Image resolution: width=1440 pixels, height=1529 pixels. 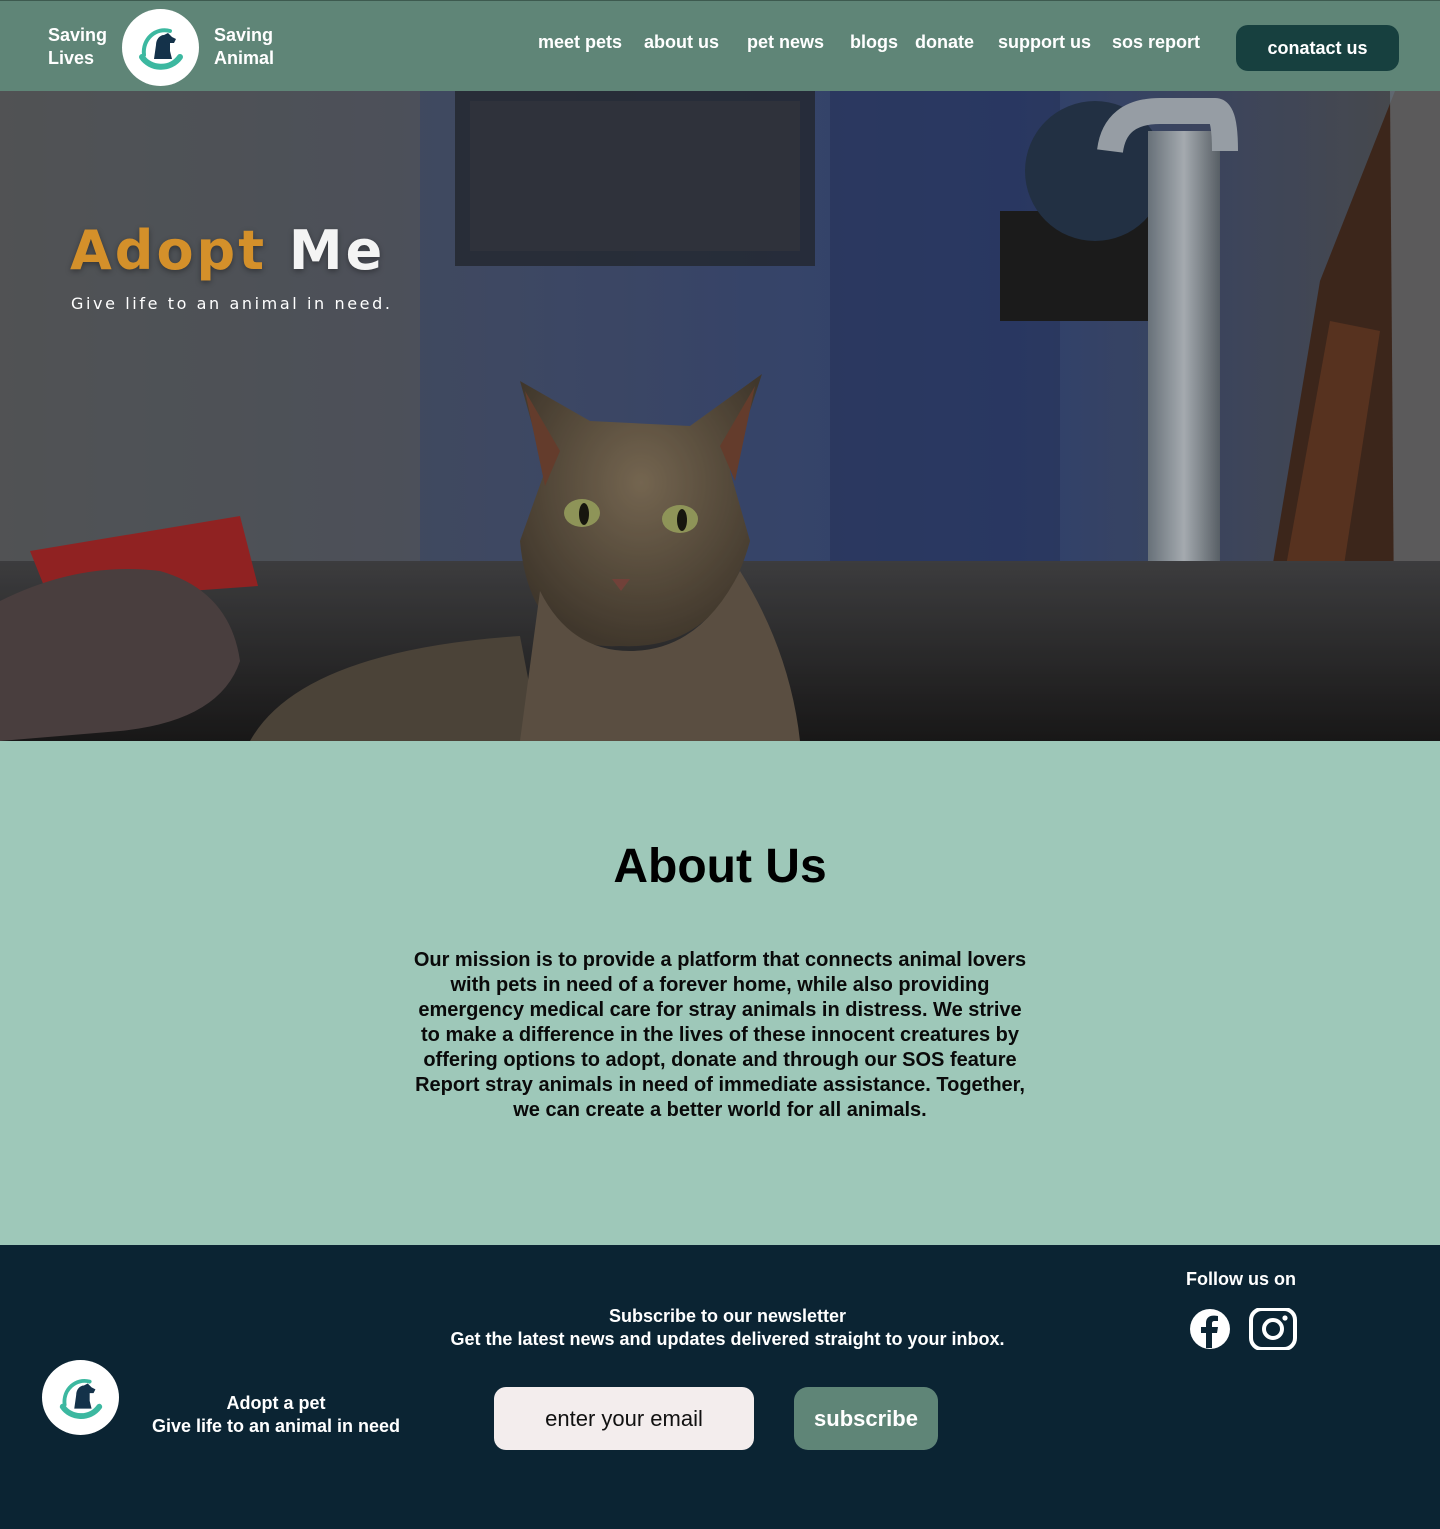 I want to click on nav-blogs: blogs, so click(x=874, y=42).